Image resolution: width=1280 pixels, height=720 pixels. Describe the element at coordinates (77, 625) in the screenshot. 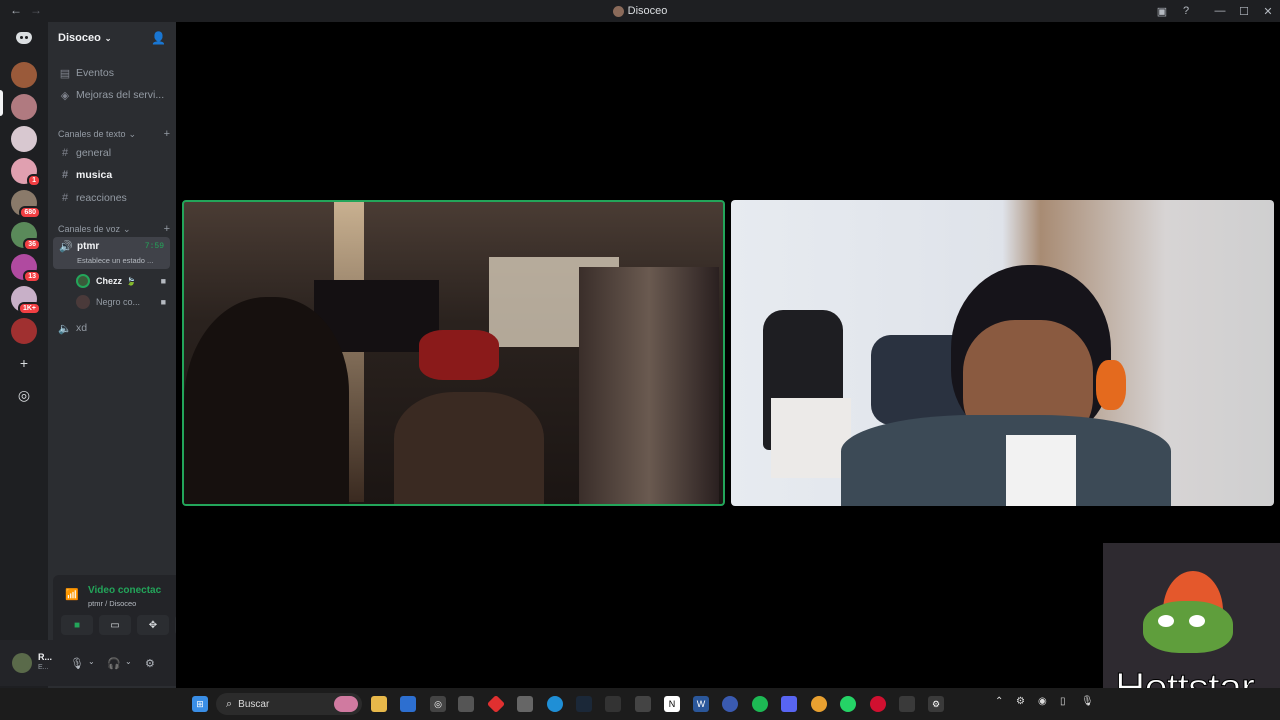

I see `camera-button: ■` at that location.